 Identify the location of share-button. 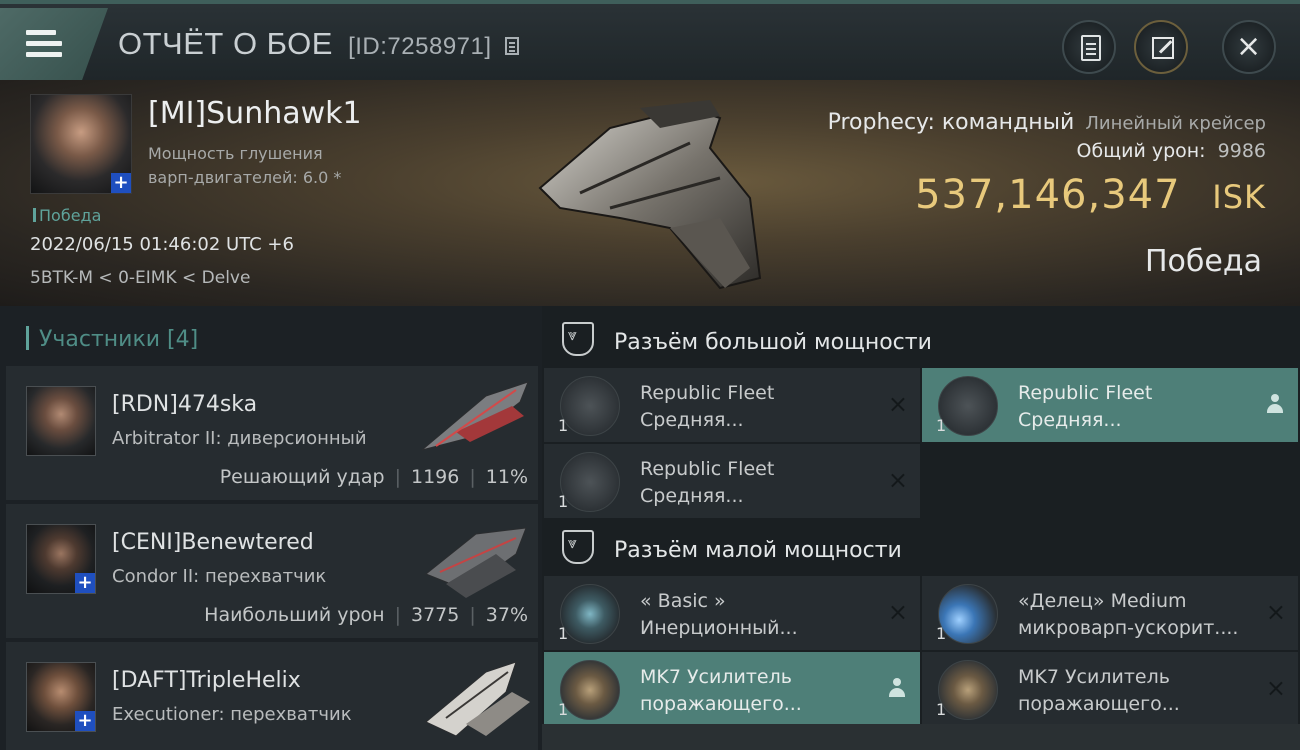
(1161, 47).